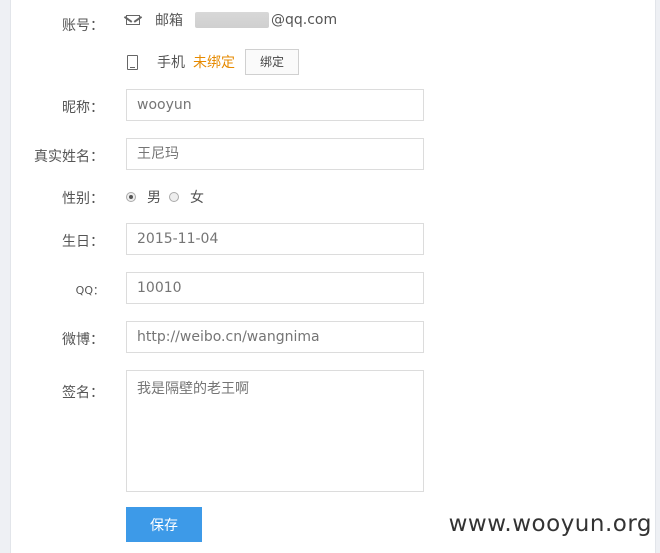 Image resolution: width=660 pixels, height=553 pixels. I want to click on phone-icon, so click(132, 62).